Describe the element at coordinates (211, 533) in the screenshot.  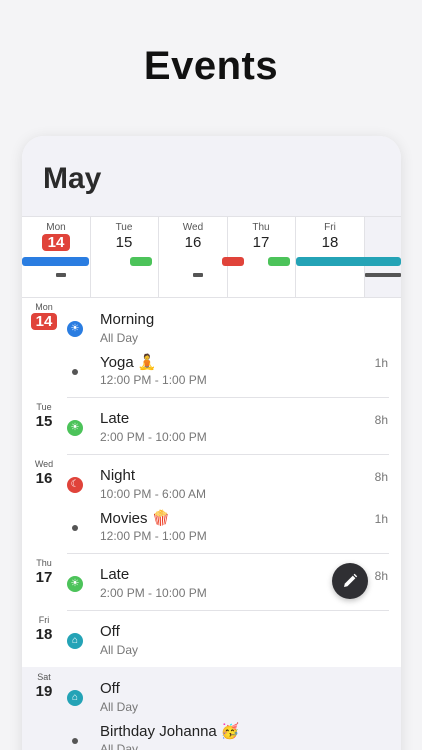
I see `event-row: Movies 🍿 12:00 PM - 1:00 PM 1h` at that location.